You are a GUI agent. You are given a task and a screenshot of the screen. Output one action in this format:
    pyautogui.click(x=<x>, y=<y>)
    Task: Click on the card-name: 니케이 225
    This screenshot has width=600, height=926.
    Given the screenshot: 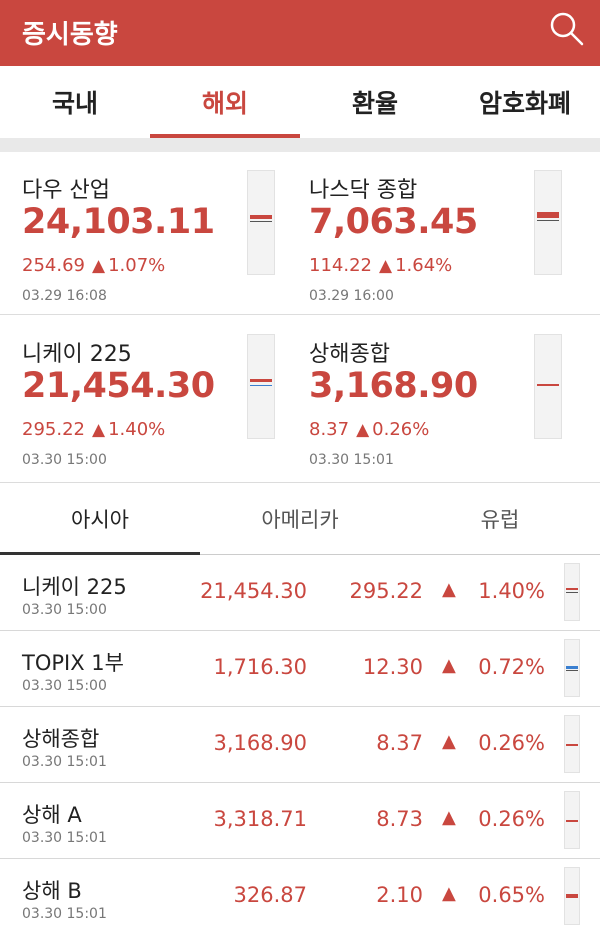 What is the action you would take?
    pyautogui.click(x=77, y=354)
    